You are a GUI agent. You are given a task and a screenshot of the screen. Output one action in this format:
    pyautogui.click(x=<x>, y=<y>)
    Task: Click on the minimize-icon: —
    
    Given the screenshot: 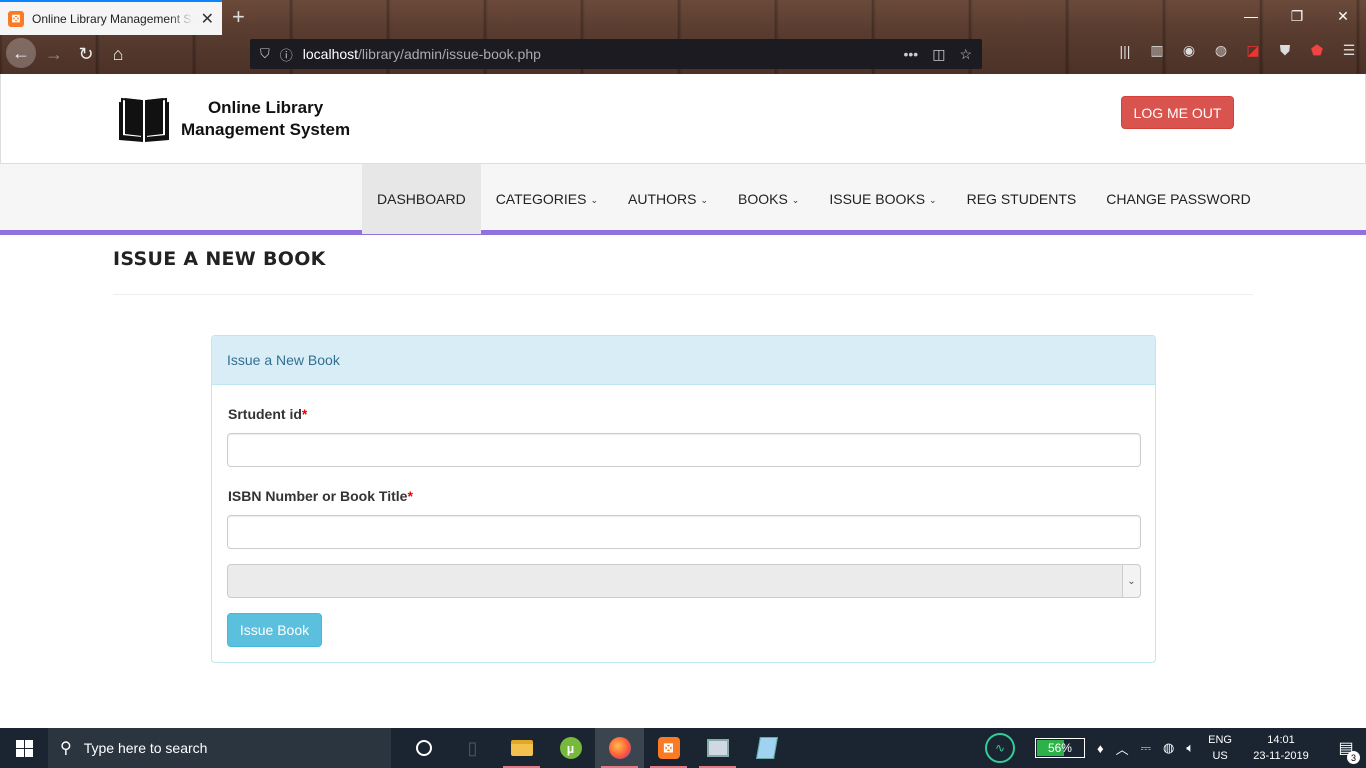 What is the action you would take?
    pyautogui.click(x=1251, y=16)
    